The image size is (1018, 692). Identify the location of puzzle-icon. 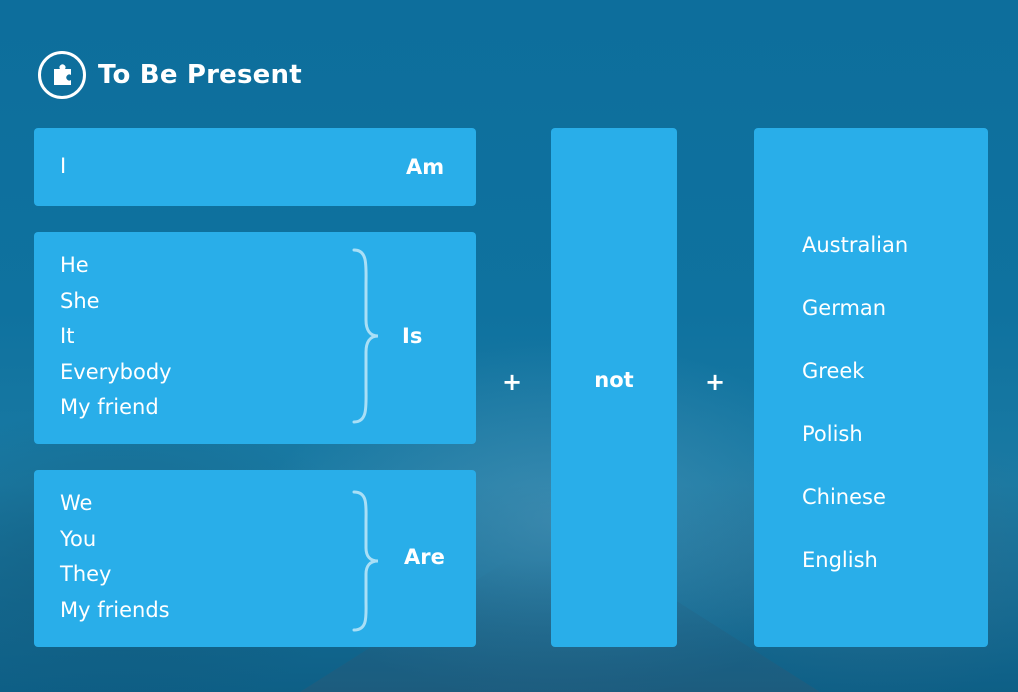
(62, 75).